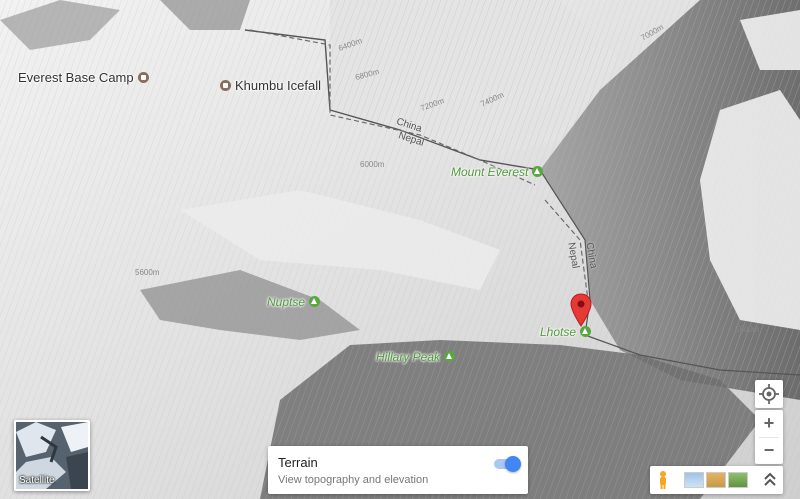 The height and width of the screenshot is (499, 800). I want to click on contour-label: 5800m, so click(747, 329).